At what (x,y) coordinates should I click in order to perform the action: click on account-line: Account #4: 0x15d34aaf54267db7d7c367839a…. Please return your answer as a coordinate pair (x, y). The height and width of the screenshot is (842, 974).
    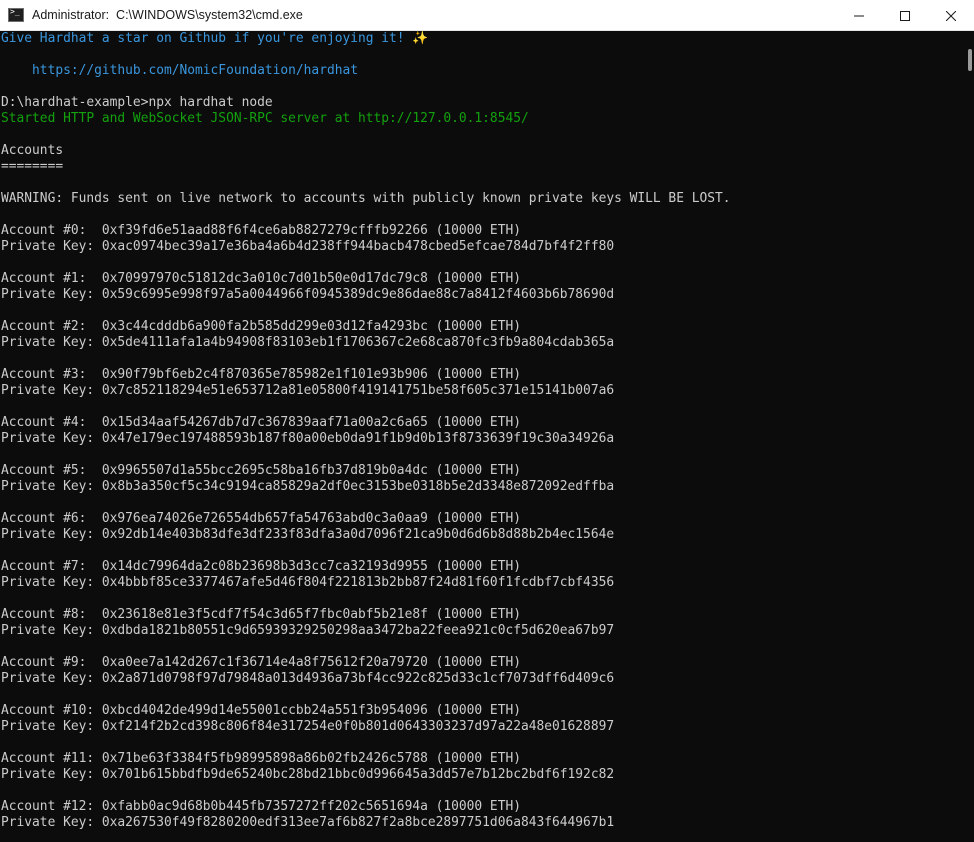
    Looking at the image, I should click on (261, 422).